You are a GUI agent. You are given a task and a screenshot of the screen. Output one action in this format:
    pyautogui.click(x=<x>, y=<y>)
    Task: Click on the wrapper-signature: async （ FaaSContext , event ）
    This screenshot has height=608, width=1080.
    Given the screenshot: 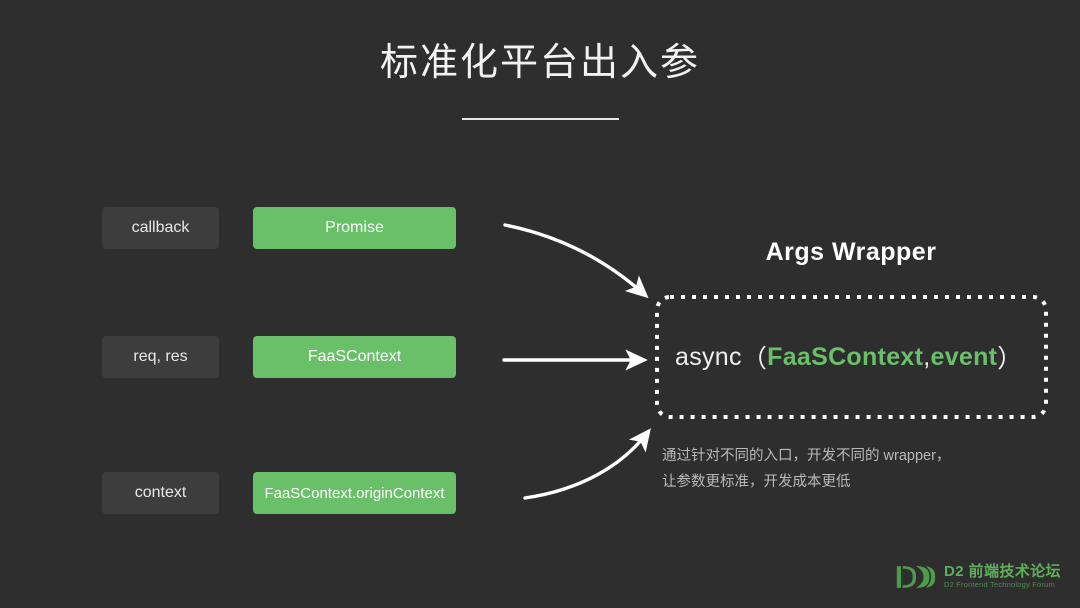 What is the action you would take?
    pyautogui.click(x=852, y=357)
    